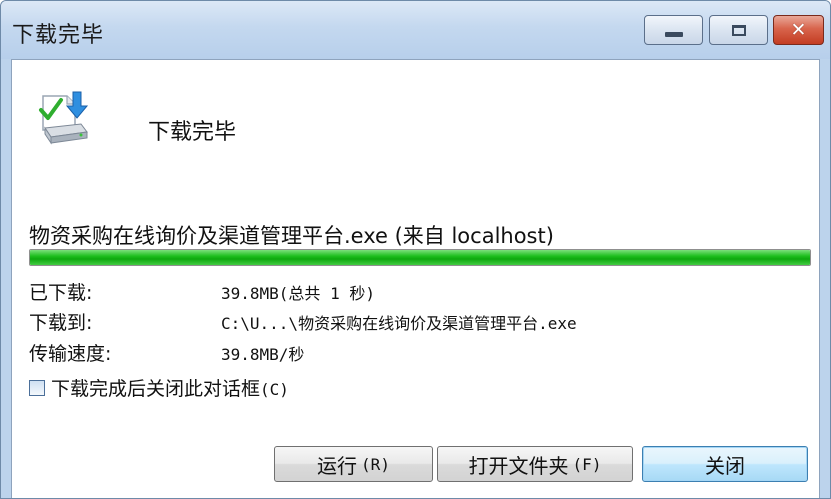  What do you see at coordinates (274, 389) in the screenshot?
I see `close-when-done-hotkey: (C)` at bounding box center [274, 389].